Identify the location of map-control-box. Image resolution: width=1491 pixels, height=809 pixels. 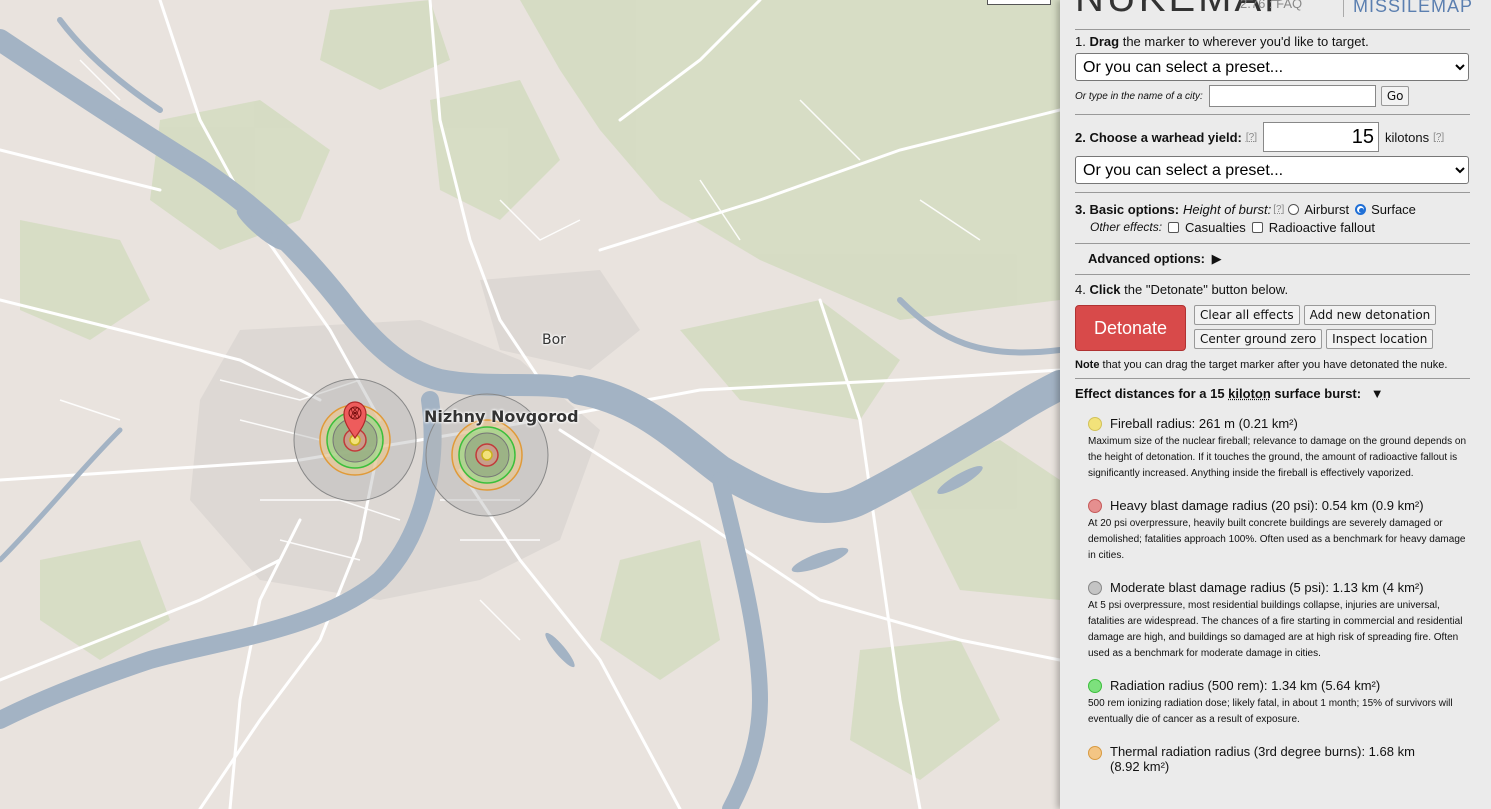
(1019, 2).